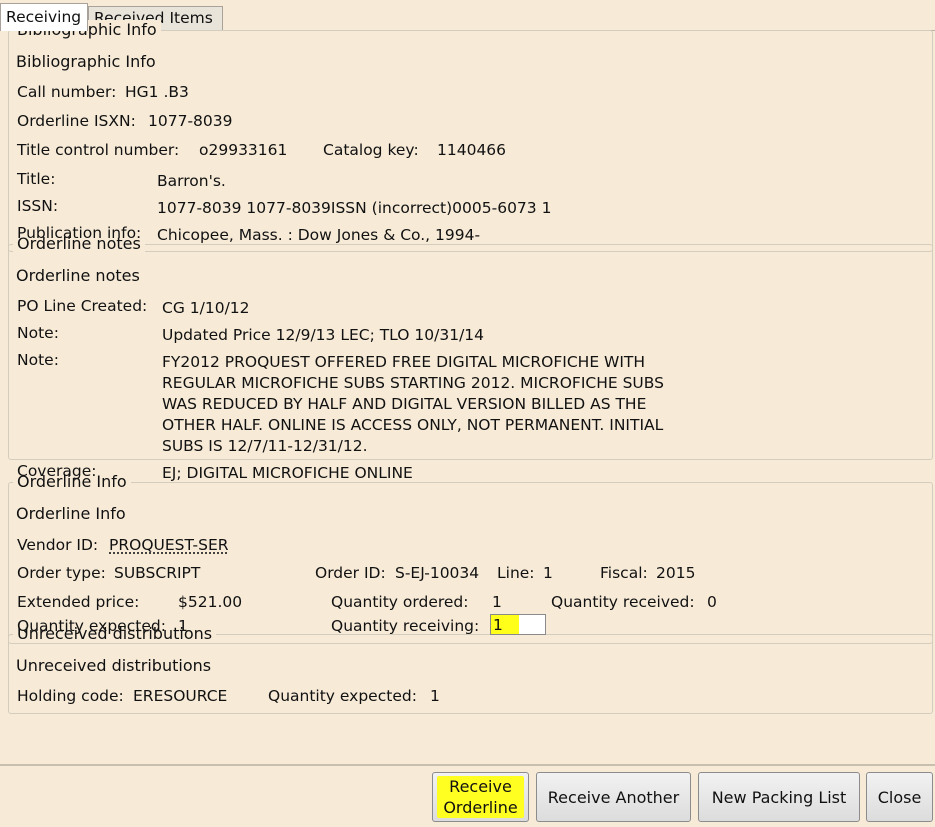 The height and width of the screenshot is (827, 935). What do you see at coordinates (82, 306) in the screenshot?
I see `po-line-created-label: PO Line Created:` at bounding box center [82, 306].